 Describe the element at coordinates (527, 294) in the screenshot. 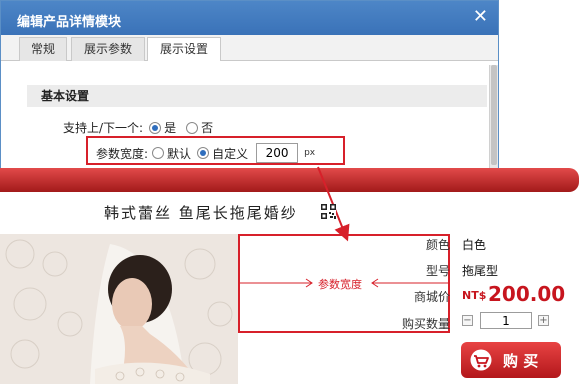

I see `price-value: 200.00` at that location.